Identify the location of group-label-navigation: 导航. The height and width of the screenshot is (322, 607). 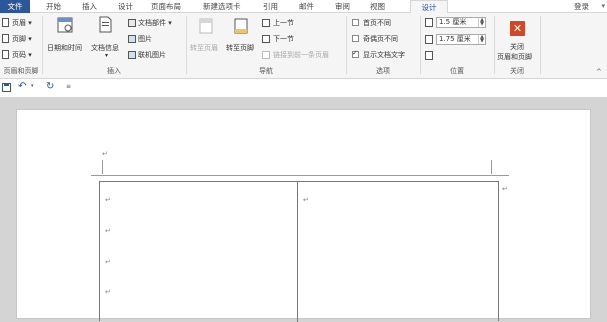
(266, 71).